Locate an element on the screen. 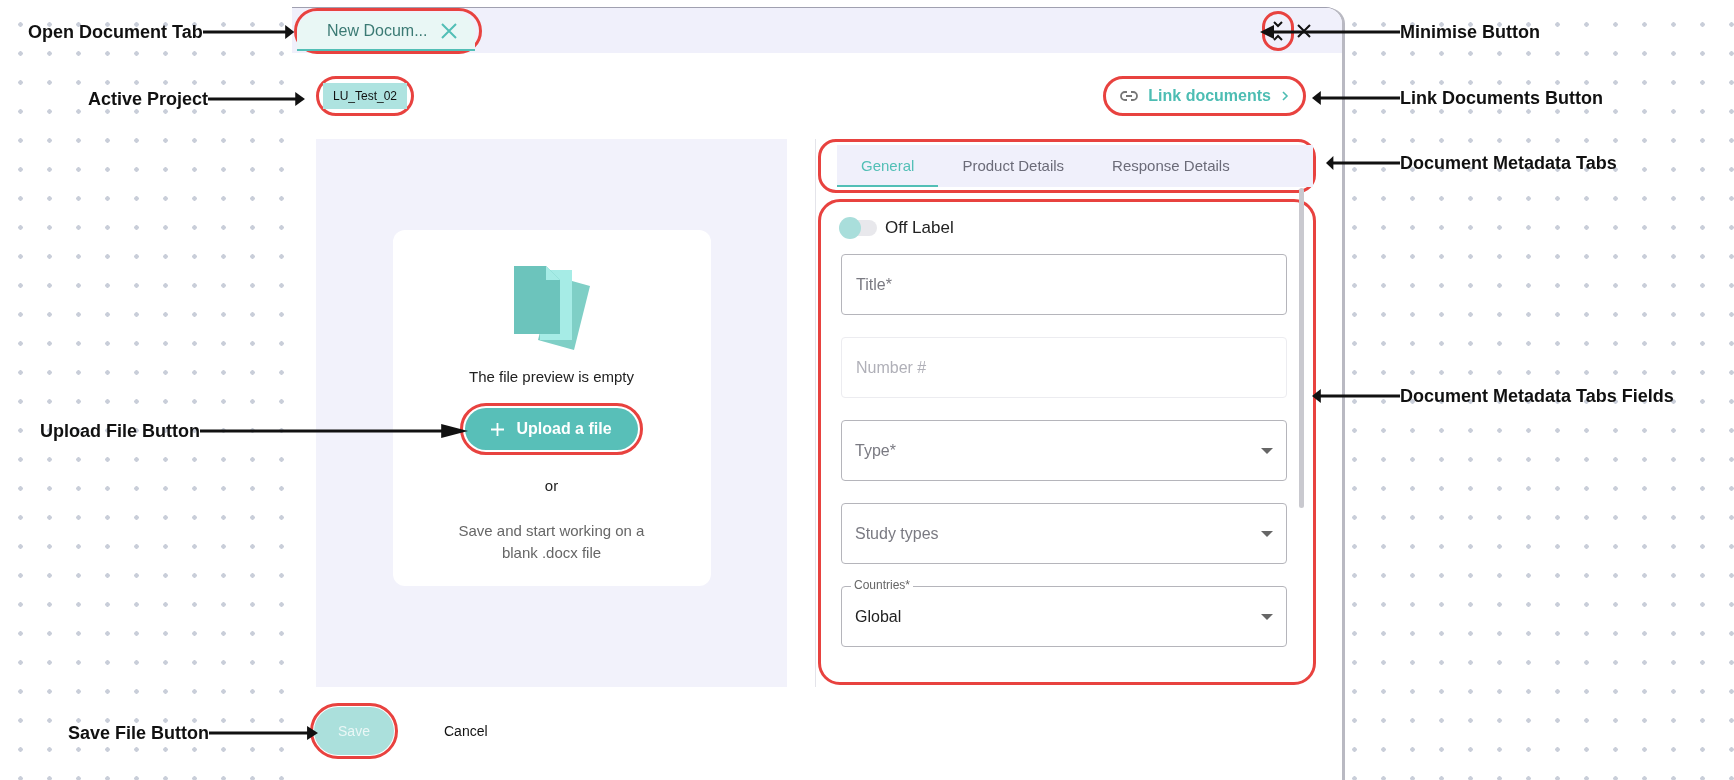  annotation-label: Document Metadata Tabs Fields is located at coordinates (1537, 396).